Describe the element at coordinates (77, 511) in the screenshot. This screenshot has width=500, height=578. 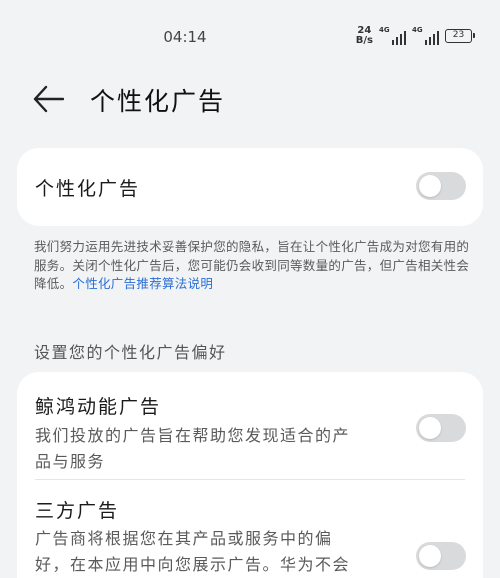
I see `third-party-ads-title: 三方广告` at that location.